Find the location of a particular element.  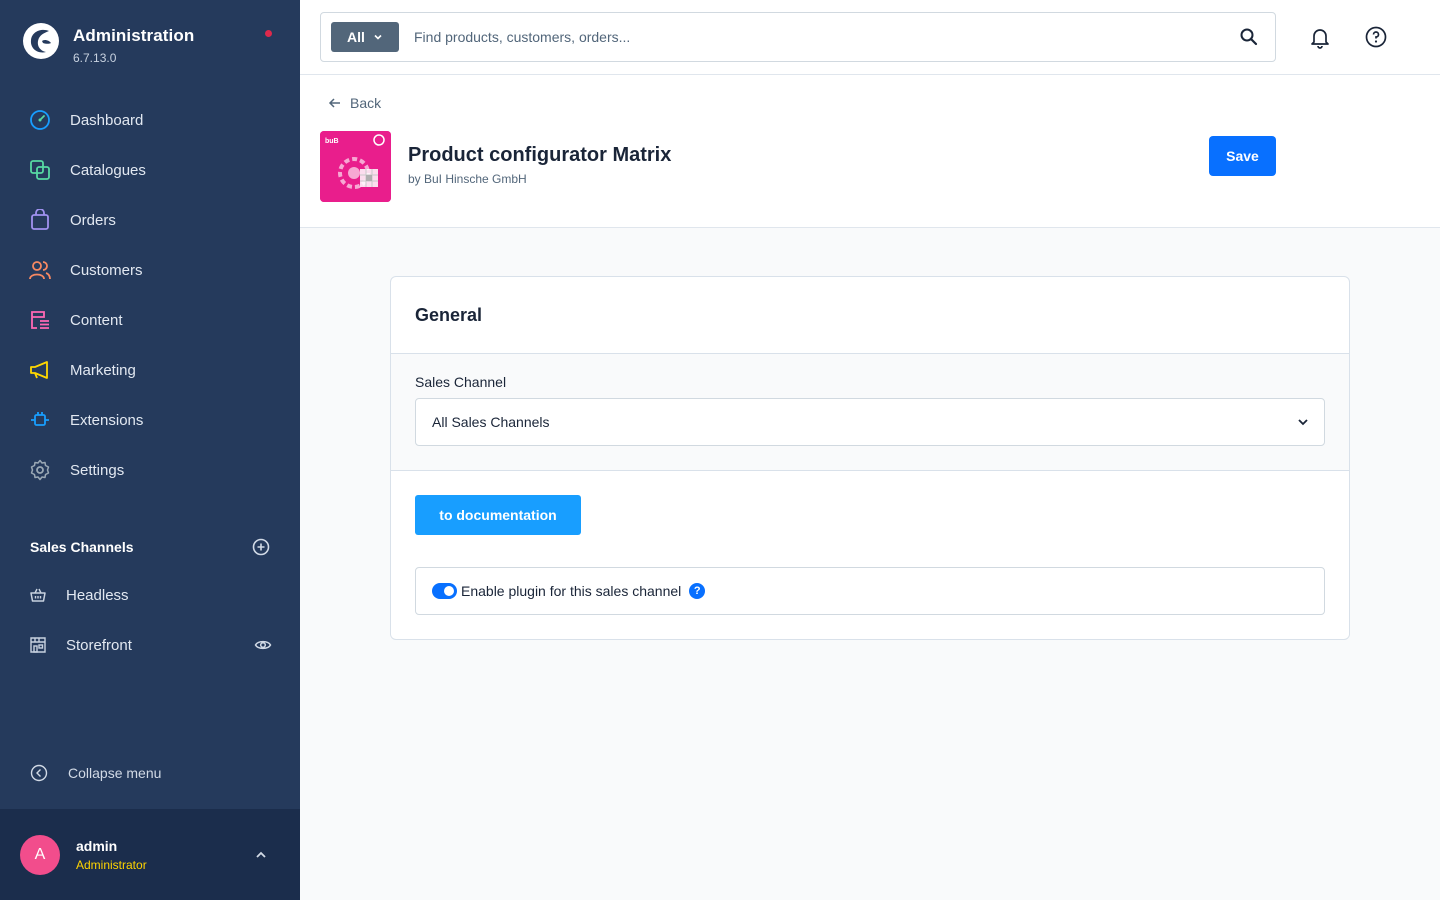

app-title: Administration is located at coordinates (134, 35).